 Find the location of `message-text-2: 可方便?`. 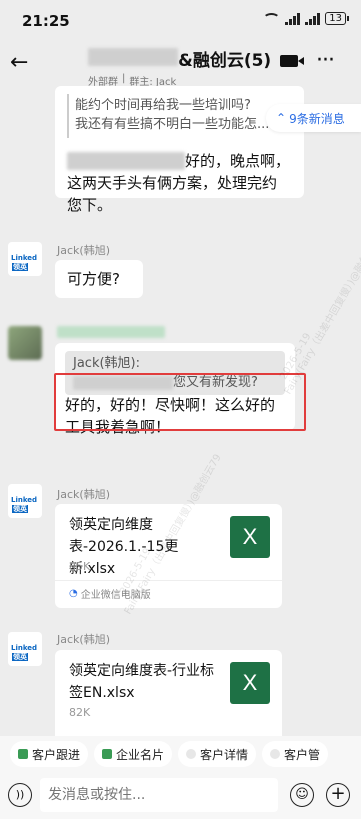

message-text-2: 可方便? is located at coordinates (93, 279).